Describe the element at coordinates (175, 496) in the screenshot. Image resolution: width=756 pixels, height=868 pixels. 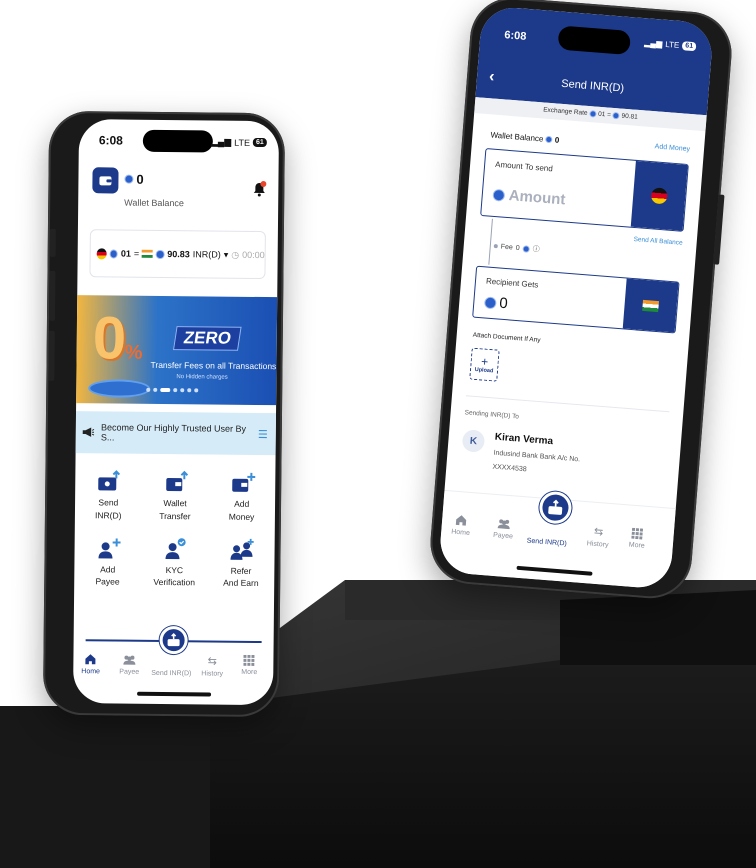
I see `action-wallet-transfer: Wallet Transfer` at that location.